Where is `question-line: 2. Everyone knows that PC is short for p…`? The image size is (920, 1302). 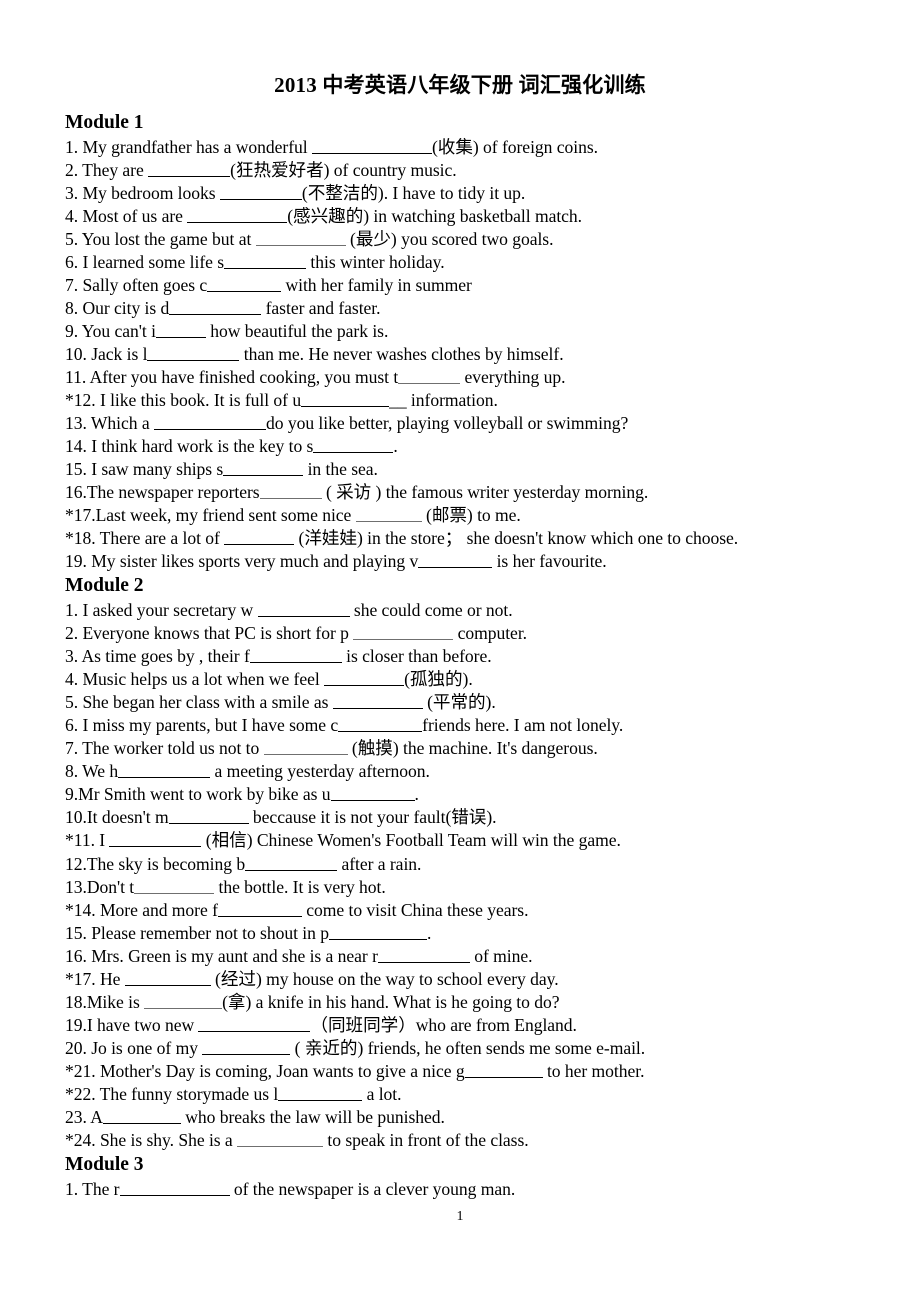
question-line: 2. Everyone knows that PC is short for p… is located at coordinates (472, 633).